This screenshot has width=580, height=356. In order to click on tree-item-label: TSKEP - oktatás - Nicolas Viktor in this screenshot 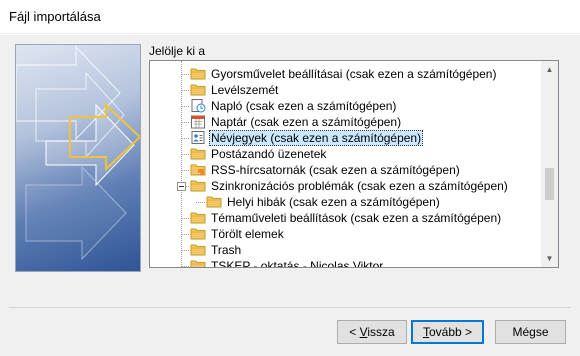, I will do `click(297, 263)`.